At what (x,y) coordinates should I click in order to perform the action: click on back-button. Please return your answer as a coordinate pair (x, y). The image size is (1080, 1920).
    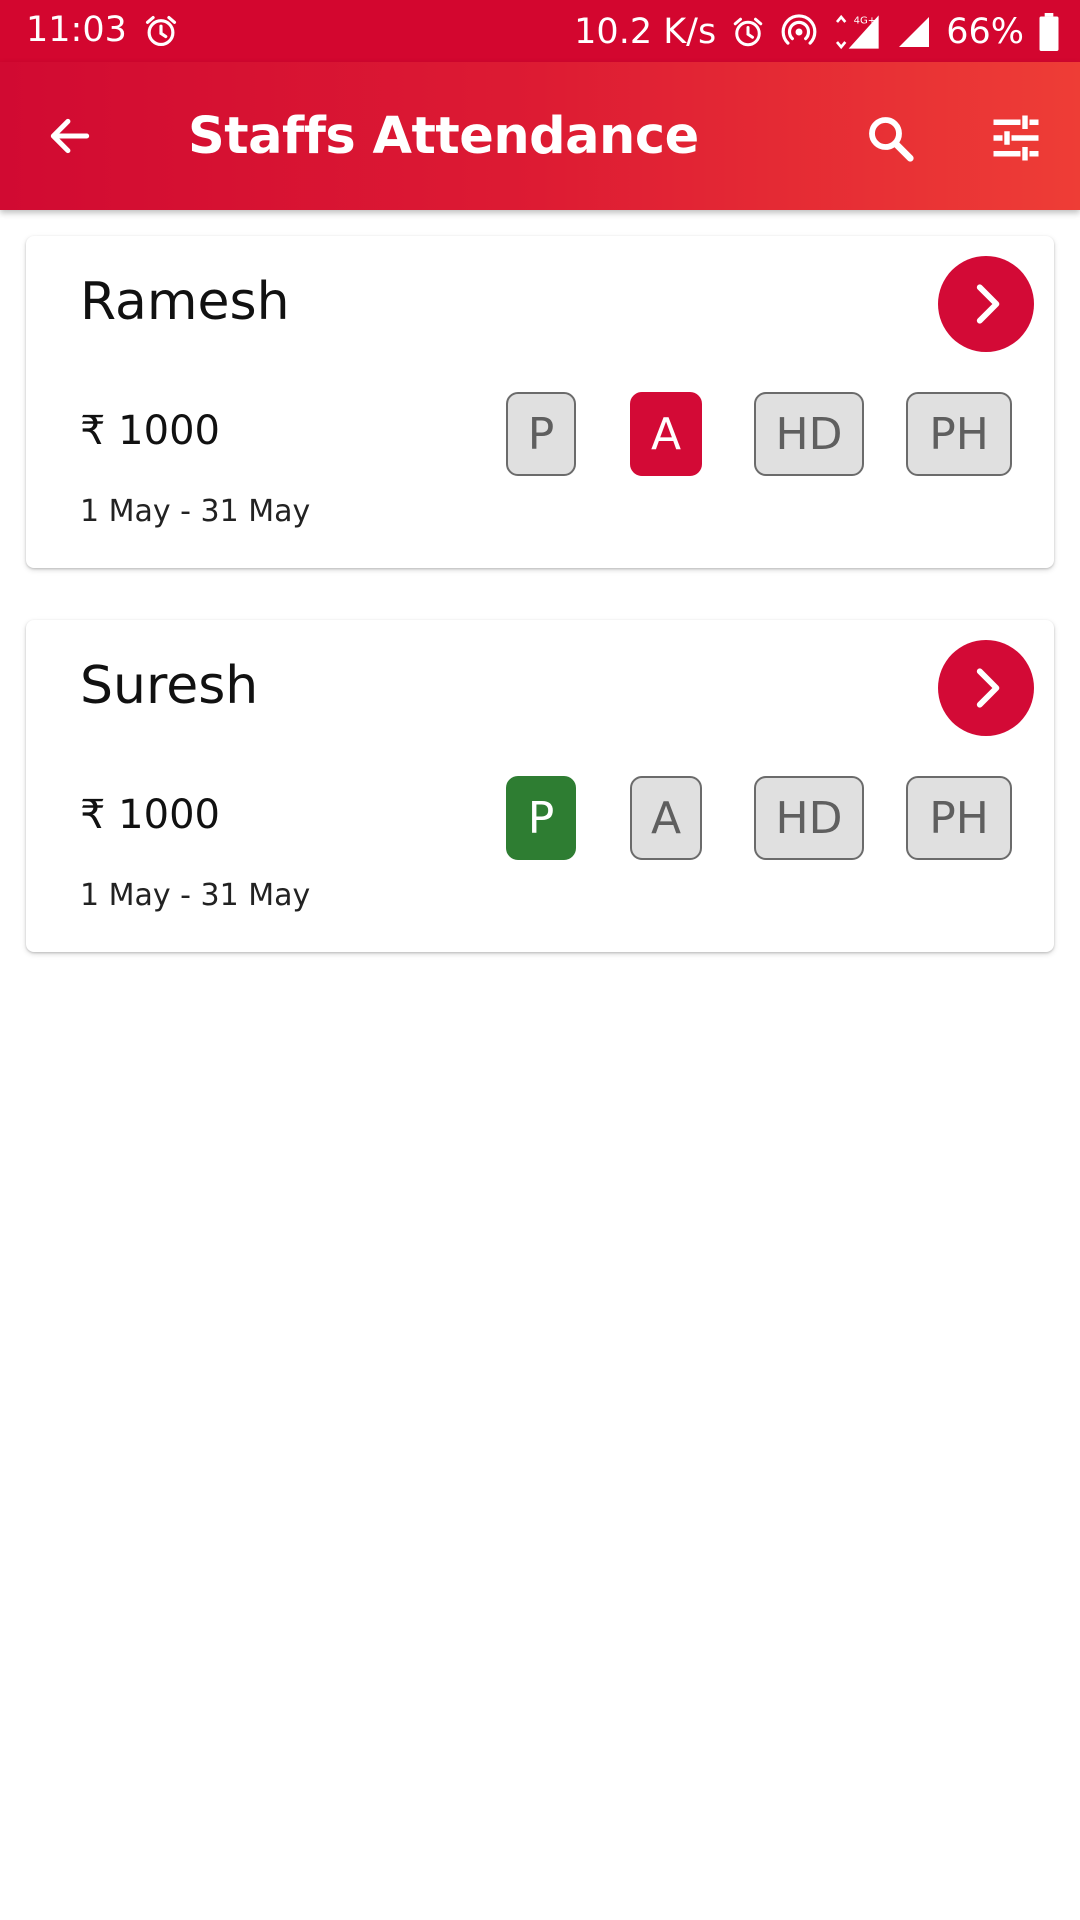
    Looking at the image, I should click on (70, 136).